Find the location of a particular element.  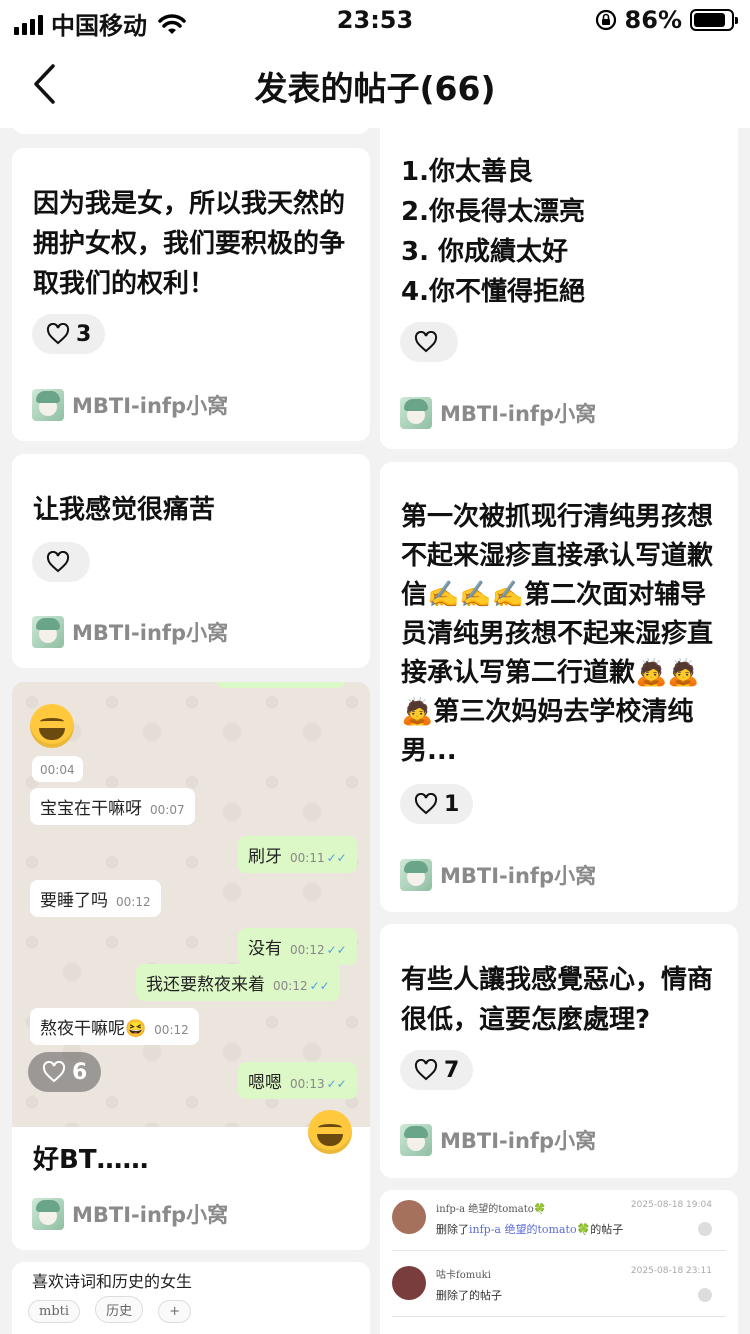

notification-row: 咕卡fomuki 删除了的帖子 2025-08-18 23:11 is located at coordinates (559, 1296).